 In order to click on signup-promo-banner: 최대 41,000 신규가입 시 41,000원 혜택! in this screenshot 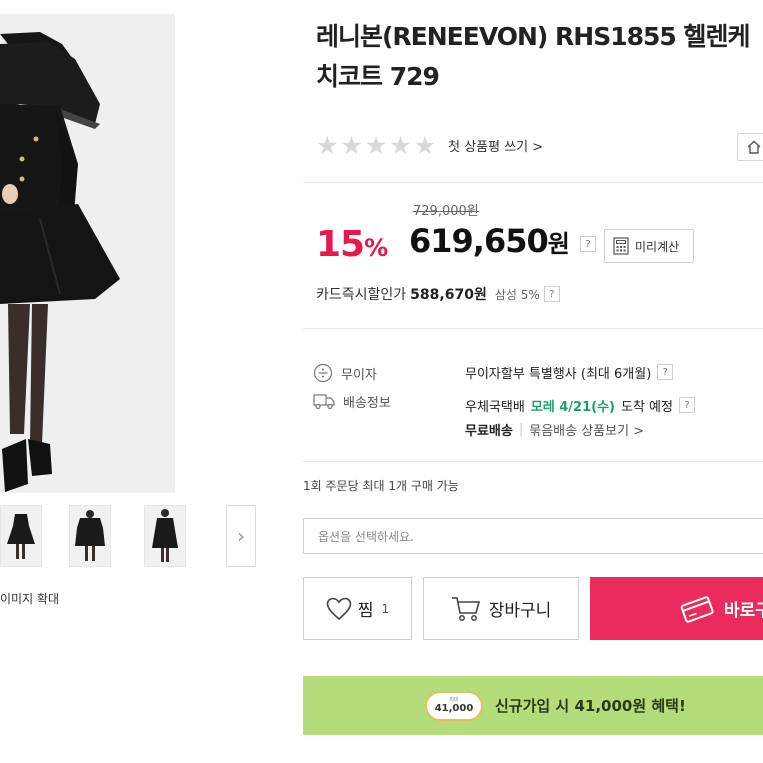, I will do `click(533, 705)`.